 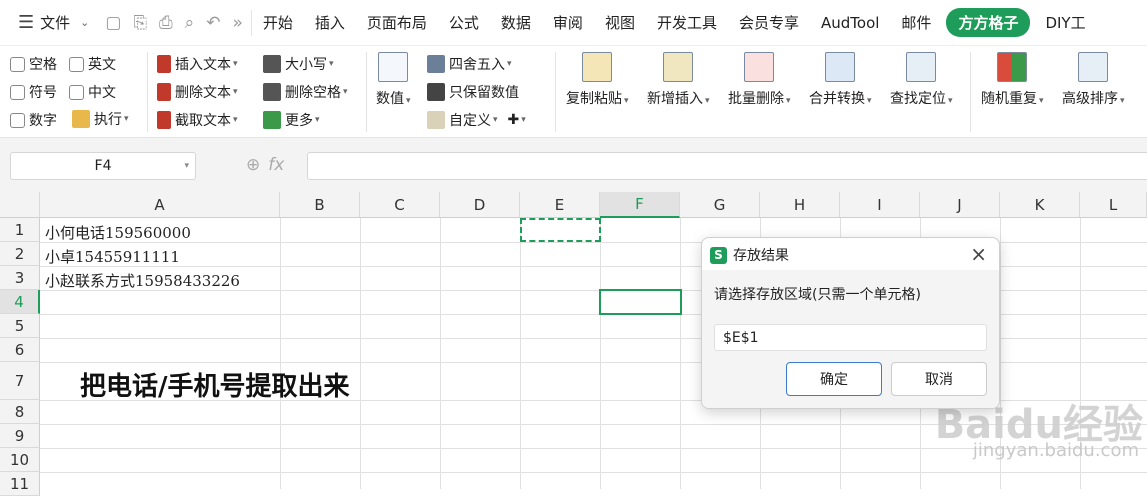 I want to click on row-header: 2, so click(x=20, y=254).